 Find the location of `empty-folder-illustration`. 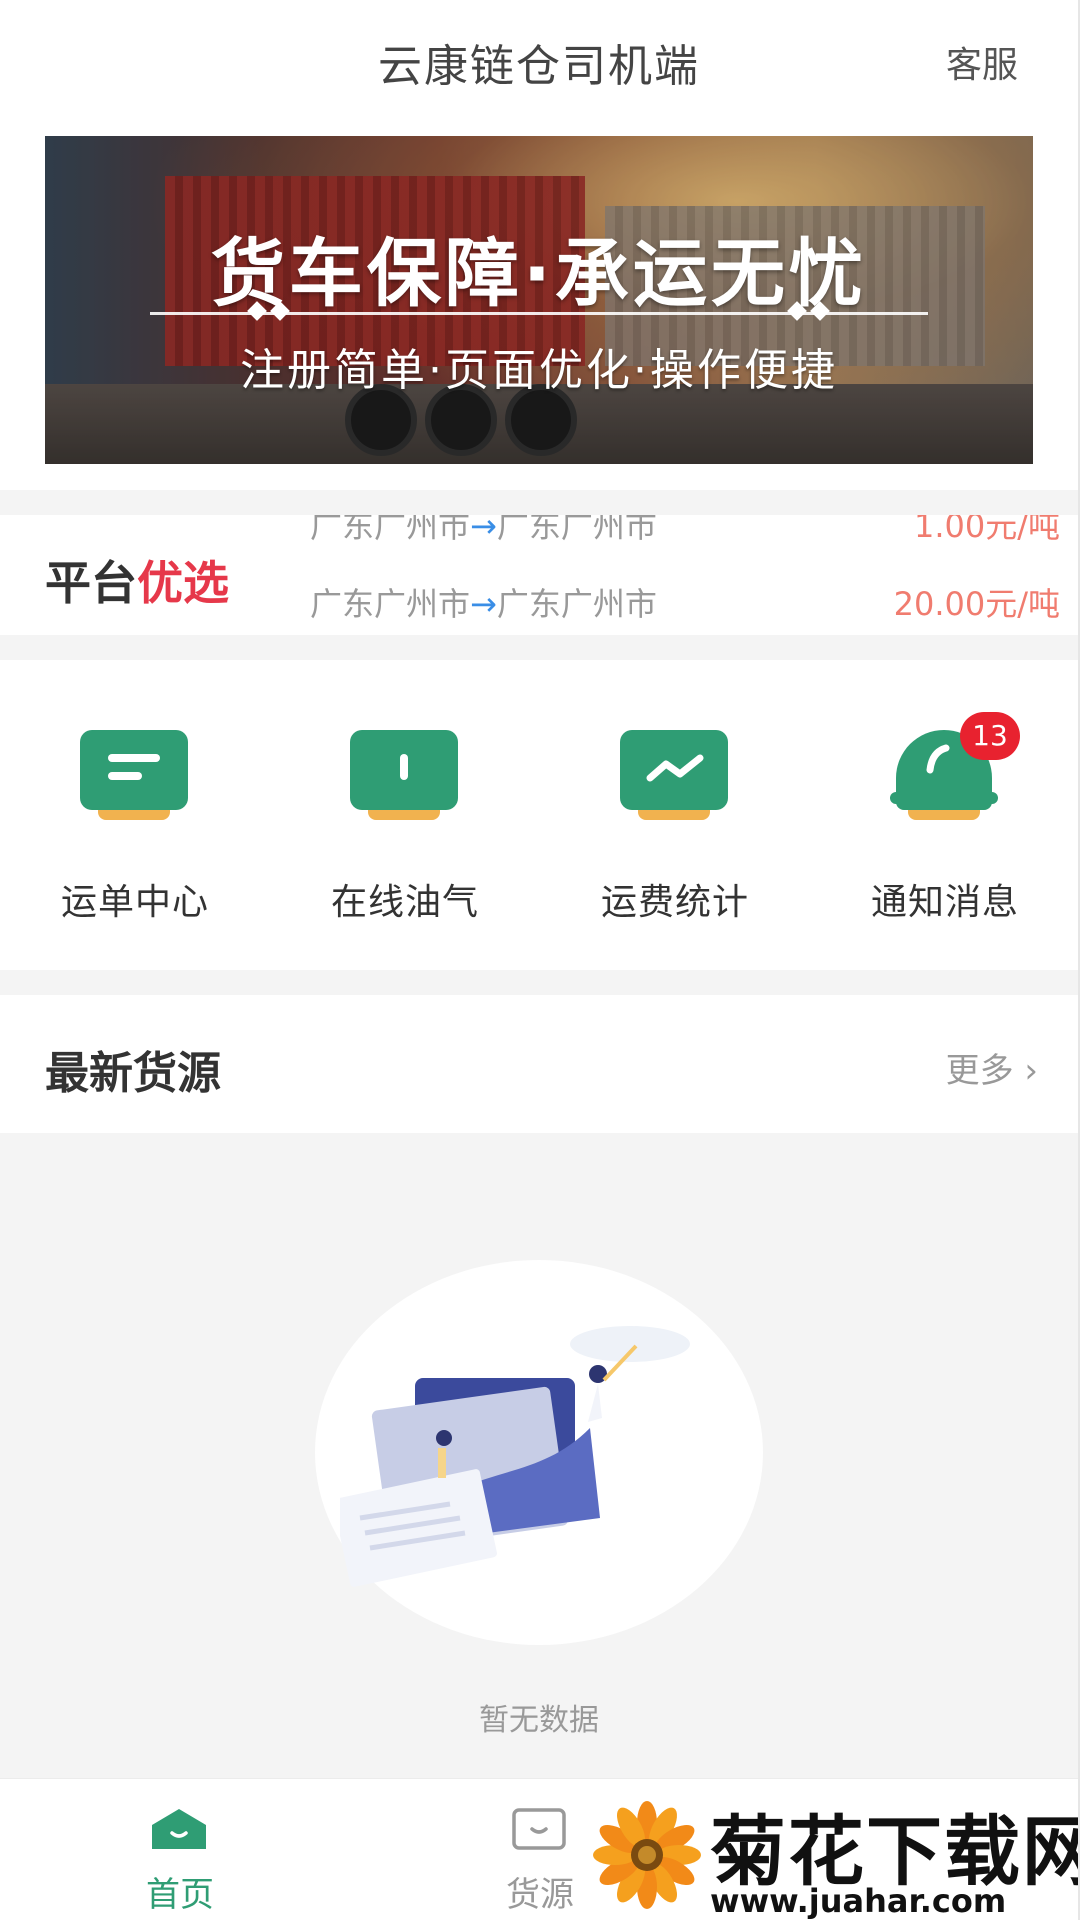

empty-folder-illustration is located at coordinates (515, 1456).